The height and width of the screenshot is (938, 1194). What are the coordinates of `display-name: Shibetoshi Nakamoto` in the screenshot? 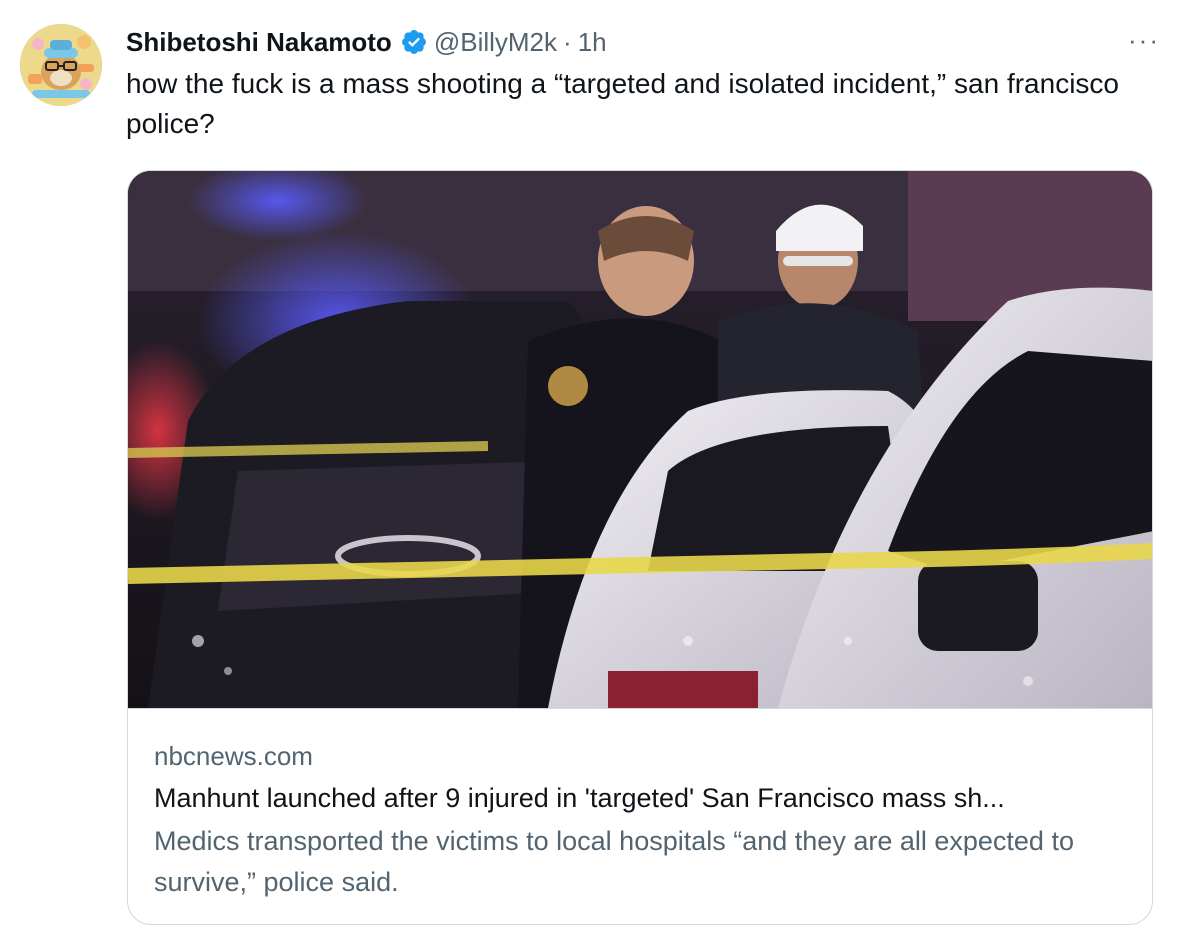 It's located at (259, 42).